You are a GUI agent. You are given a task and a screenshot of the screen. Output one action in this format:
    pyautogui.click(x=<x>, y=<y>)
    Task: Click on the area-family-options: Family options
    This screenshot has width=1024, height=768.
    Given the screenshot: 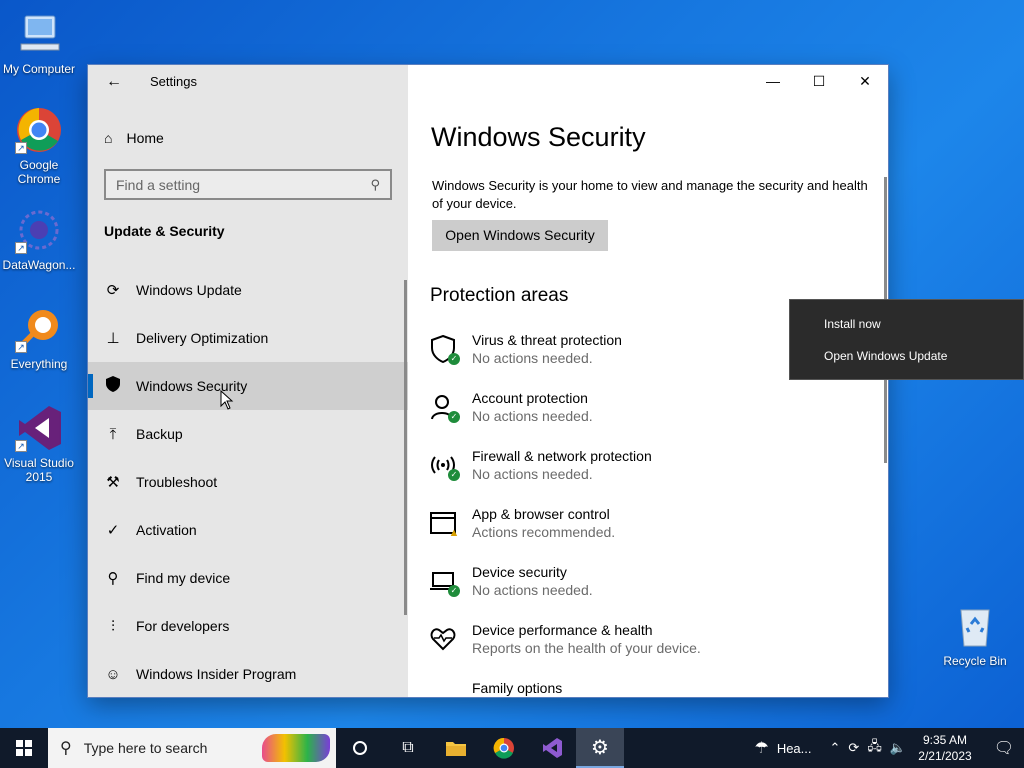 What is the action you would take?
    pyautogui.click(x=645, y=688)
    